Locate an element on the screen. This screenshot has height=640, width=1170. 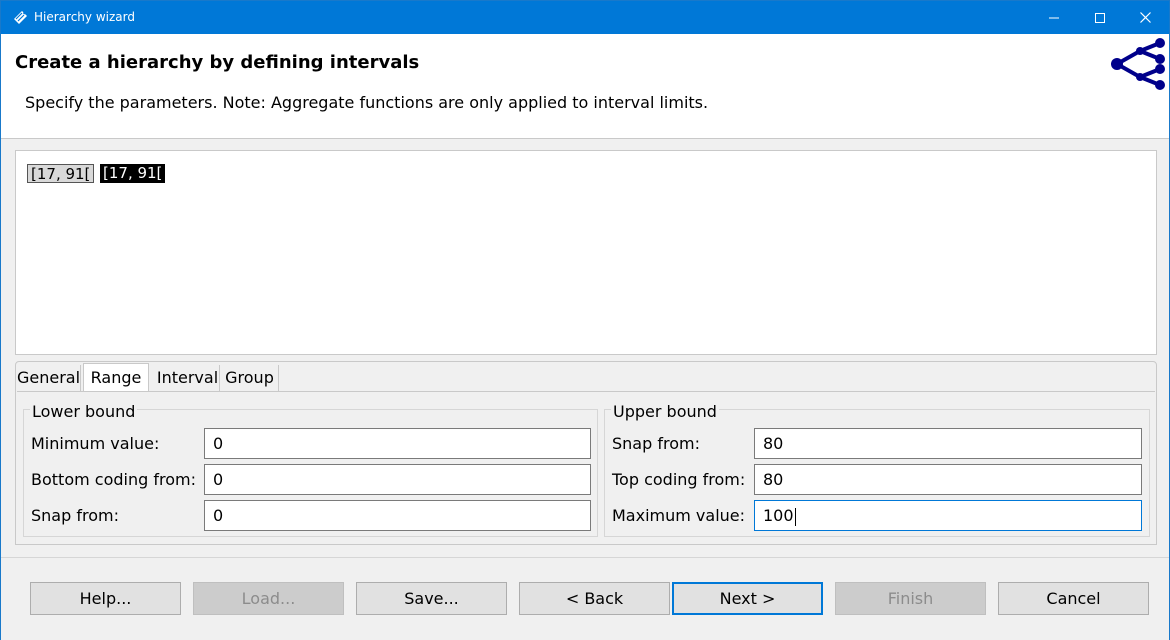
tab-general: General is located at coordinates (49, 378).